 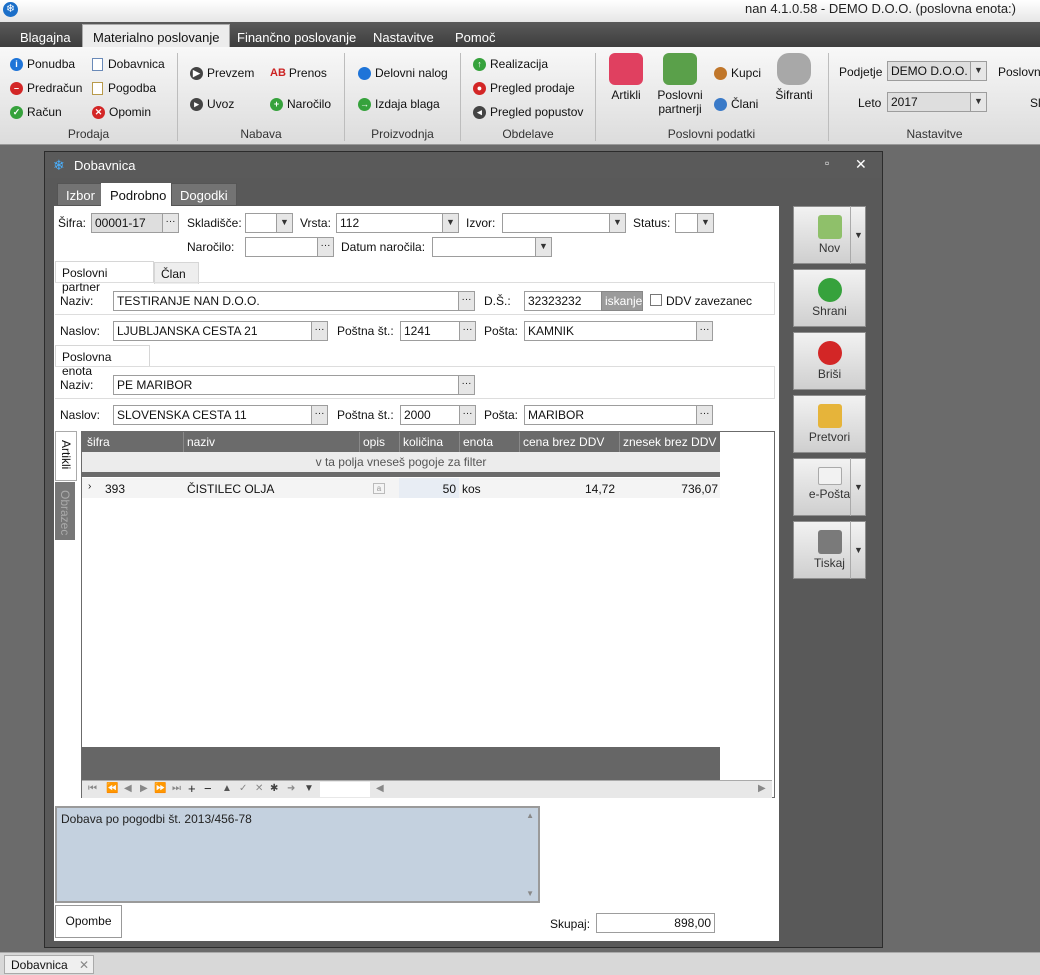 What do you see at coordinates (430, 415) in the screenshot?
I see `enota-postna-input: 2000` at bounding box center [430, 415].